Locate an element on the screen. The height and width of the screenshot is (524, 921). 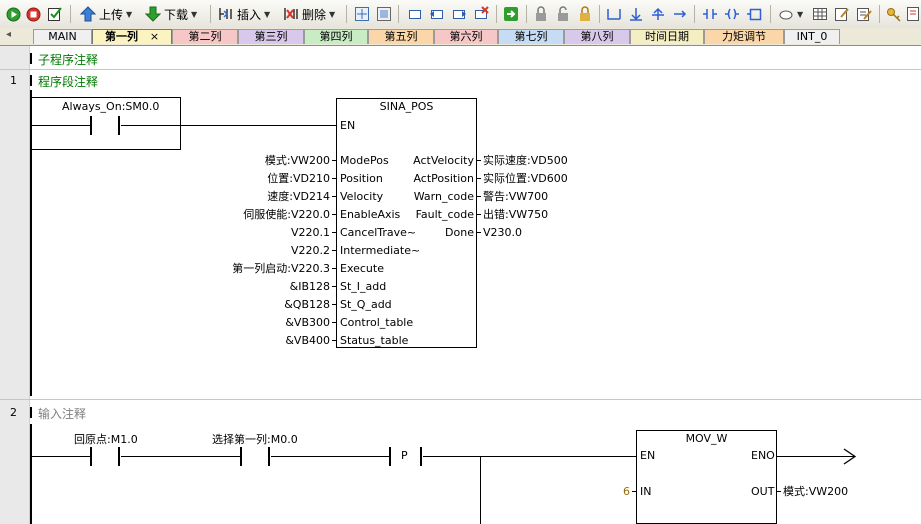
contact-label: Always_On:SM0.0 is located at coordinates (110, 106).